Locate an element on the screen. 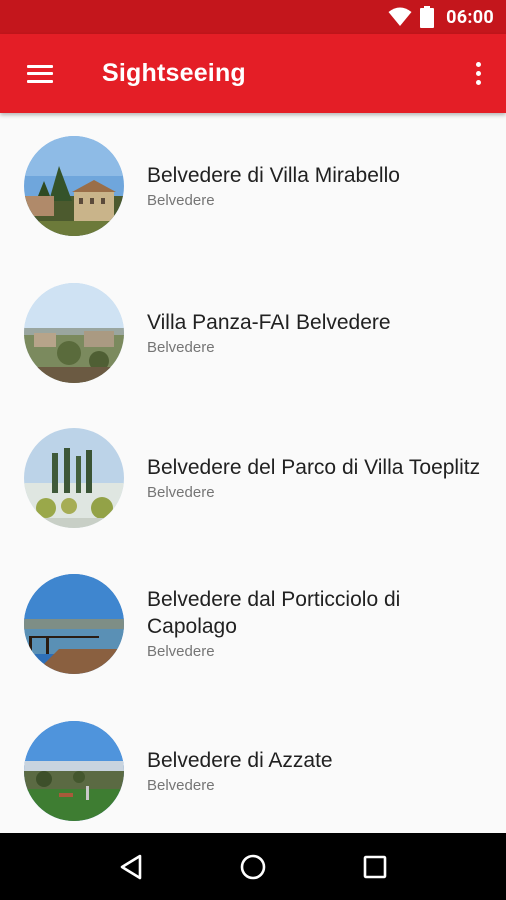  status-time: 06:00 is located at coordinates (470, 17).